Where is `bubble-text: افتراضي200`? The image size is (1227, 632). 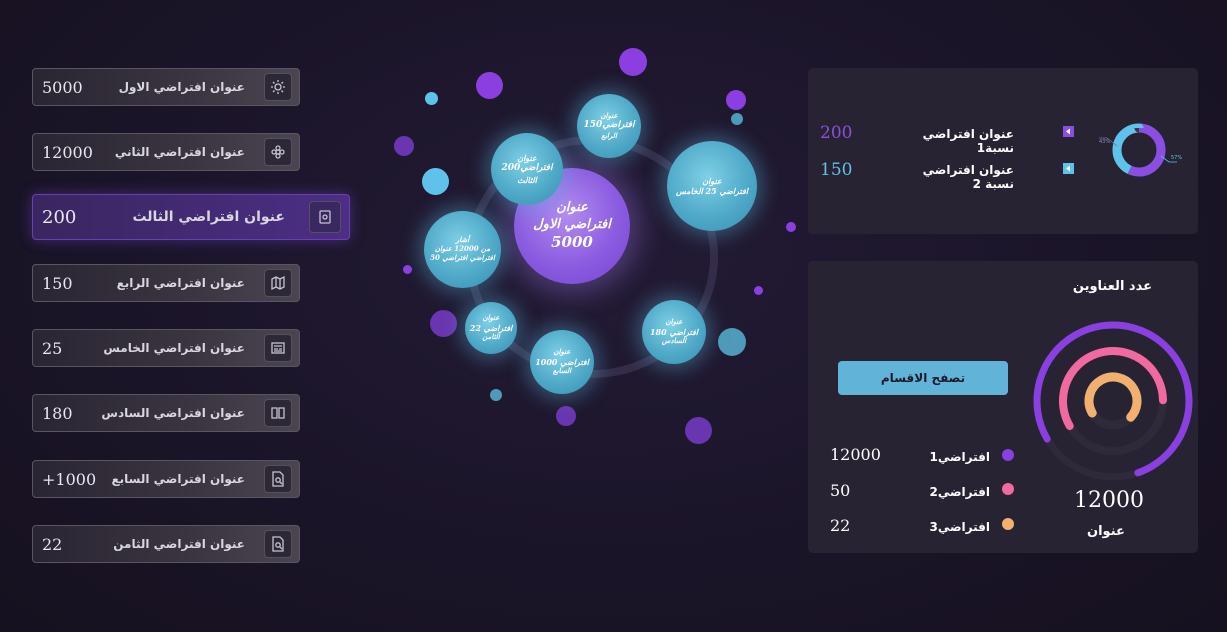
bubble-text: افتراضي200 is located at coordinates (527, 168).